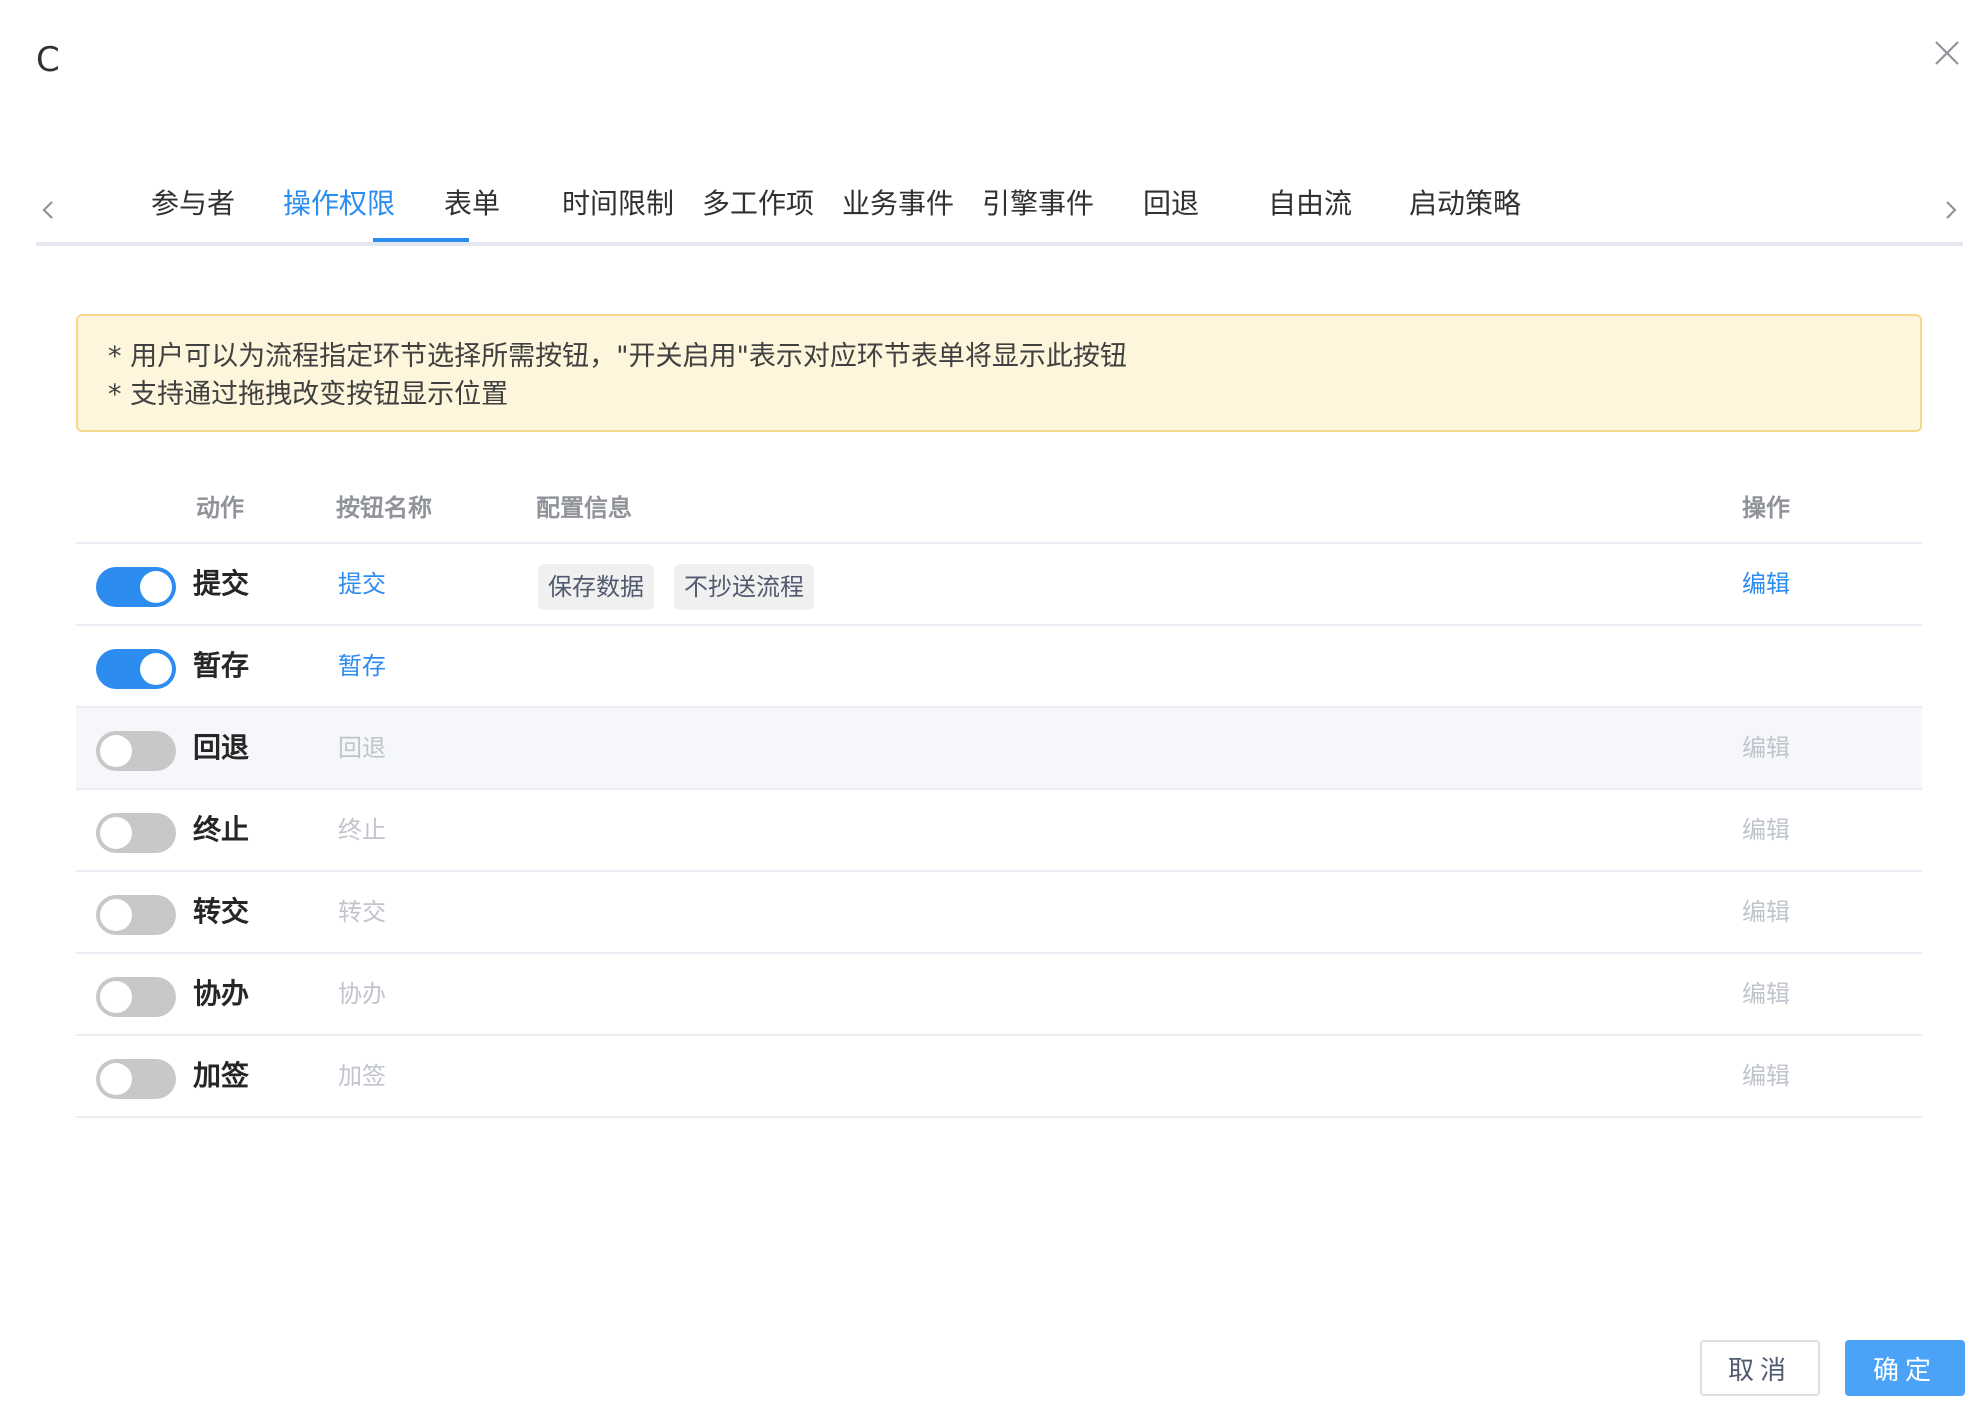 The image size is (1977, 1421). Describe the element at coordinates (1171, 213) in the screenshot. I see `tab-rollback: 回退` at that location.